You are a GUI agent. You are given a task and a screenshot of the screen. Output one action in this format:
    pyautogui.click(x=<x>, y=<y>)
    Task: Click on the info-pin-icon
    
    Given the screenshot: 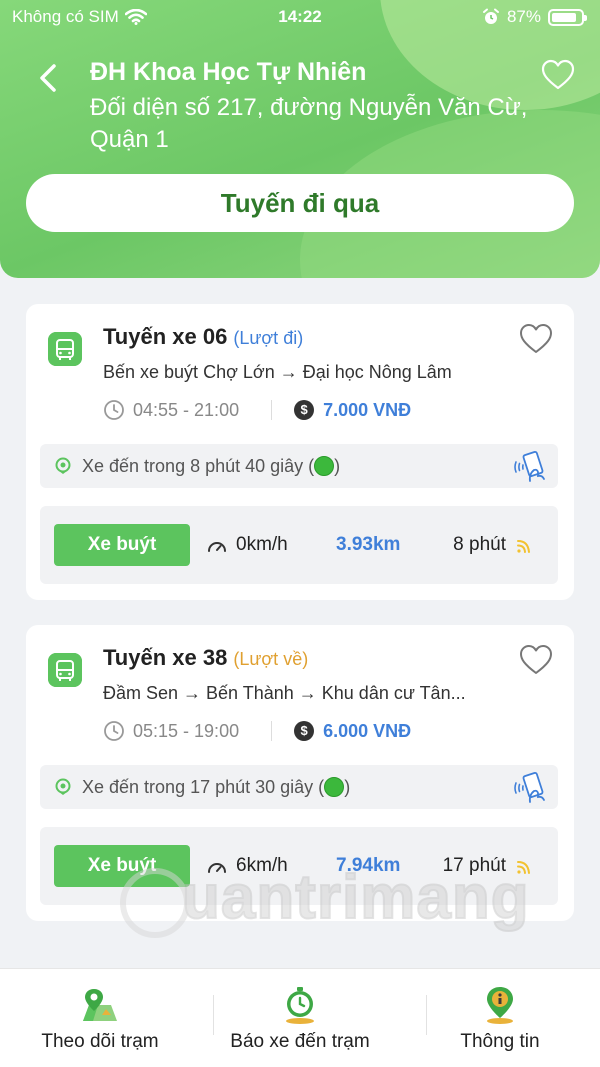 What is the action you would take?
    pyautogui.click(x=500, y=1005)
    